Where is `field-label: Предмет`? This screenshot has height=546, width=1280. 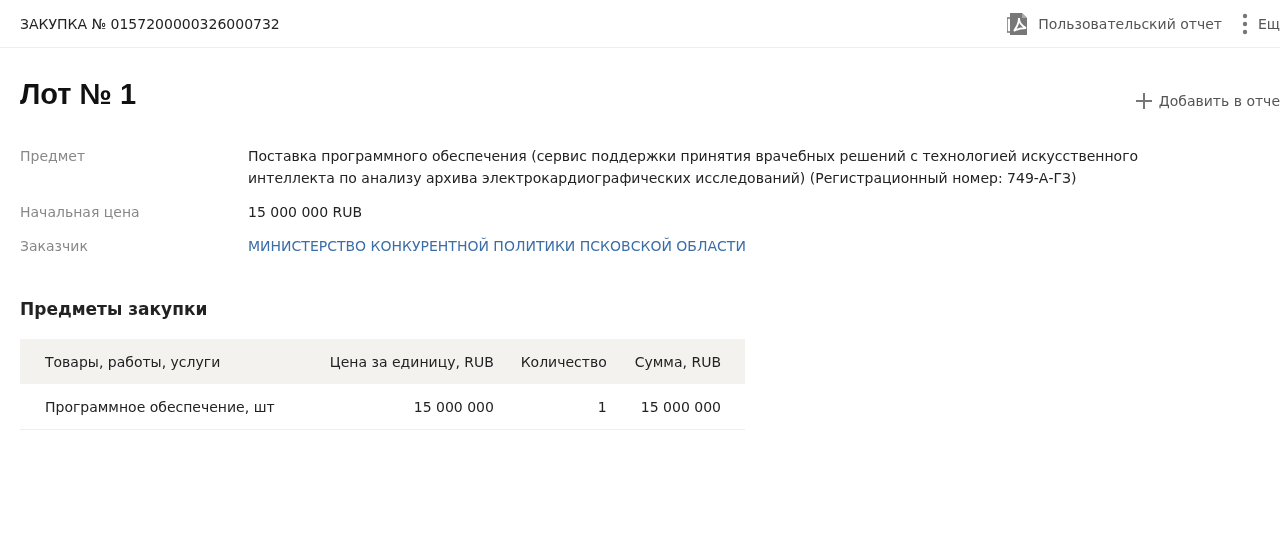 field-label: Предмет is located at coordinates (53, 156).